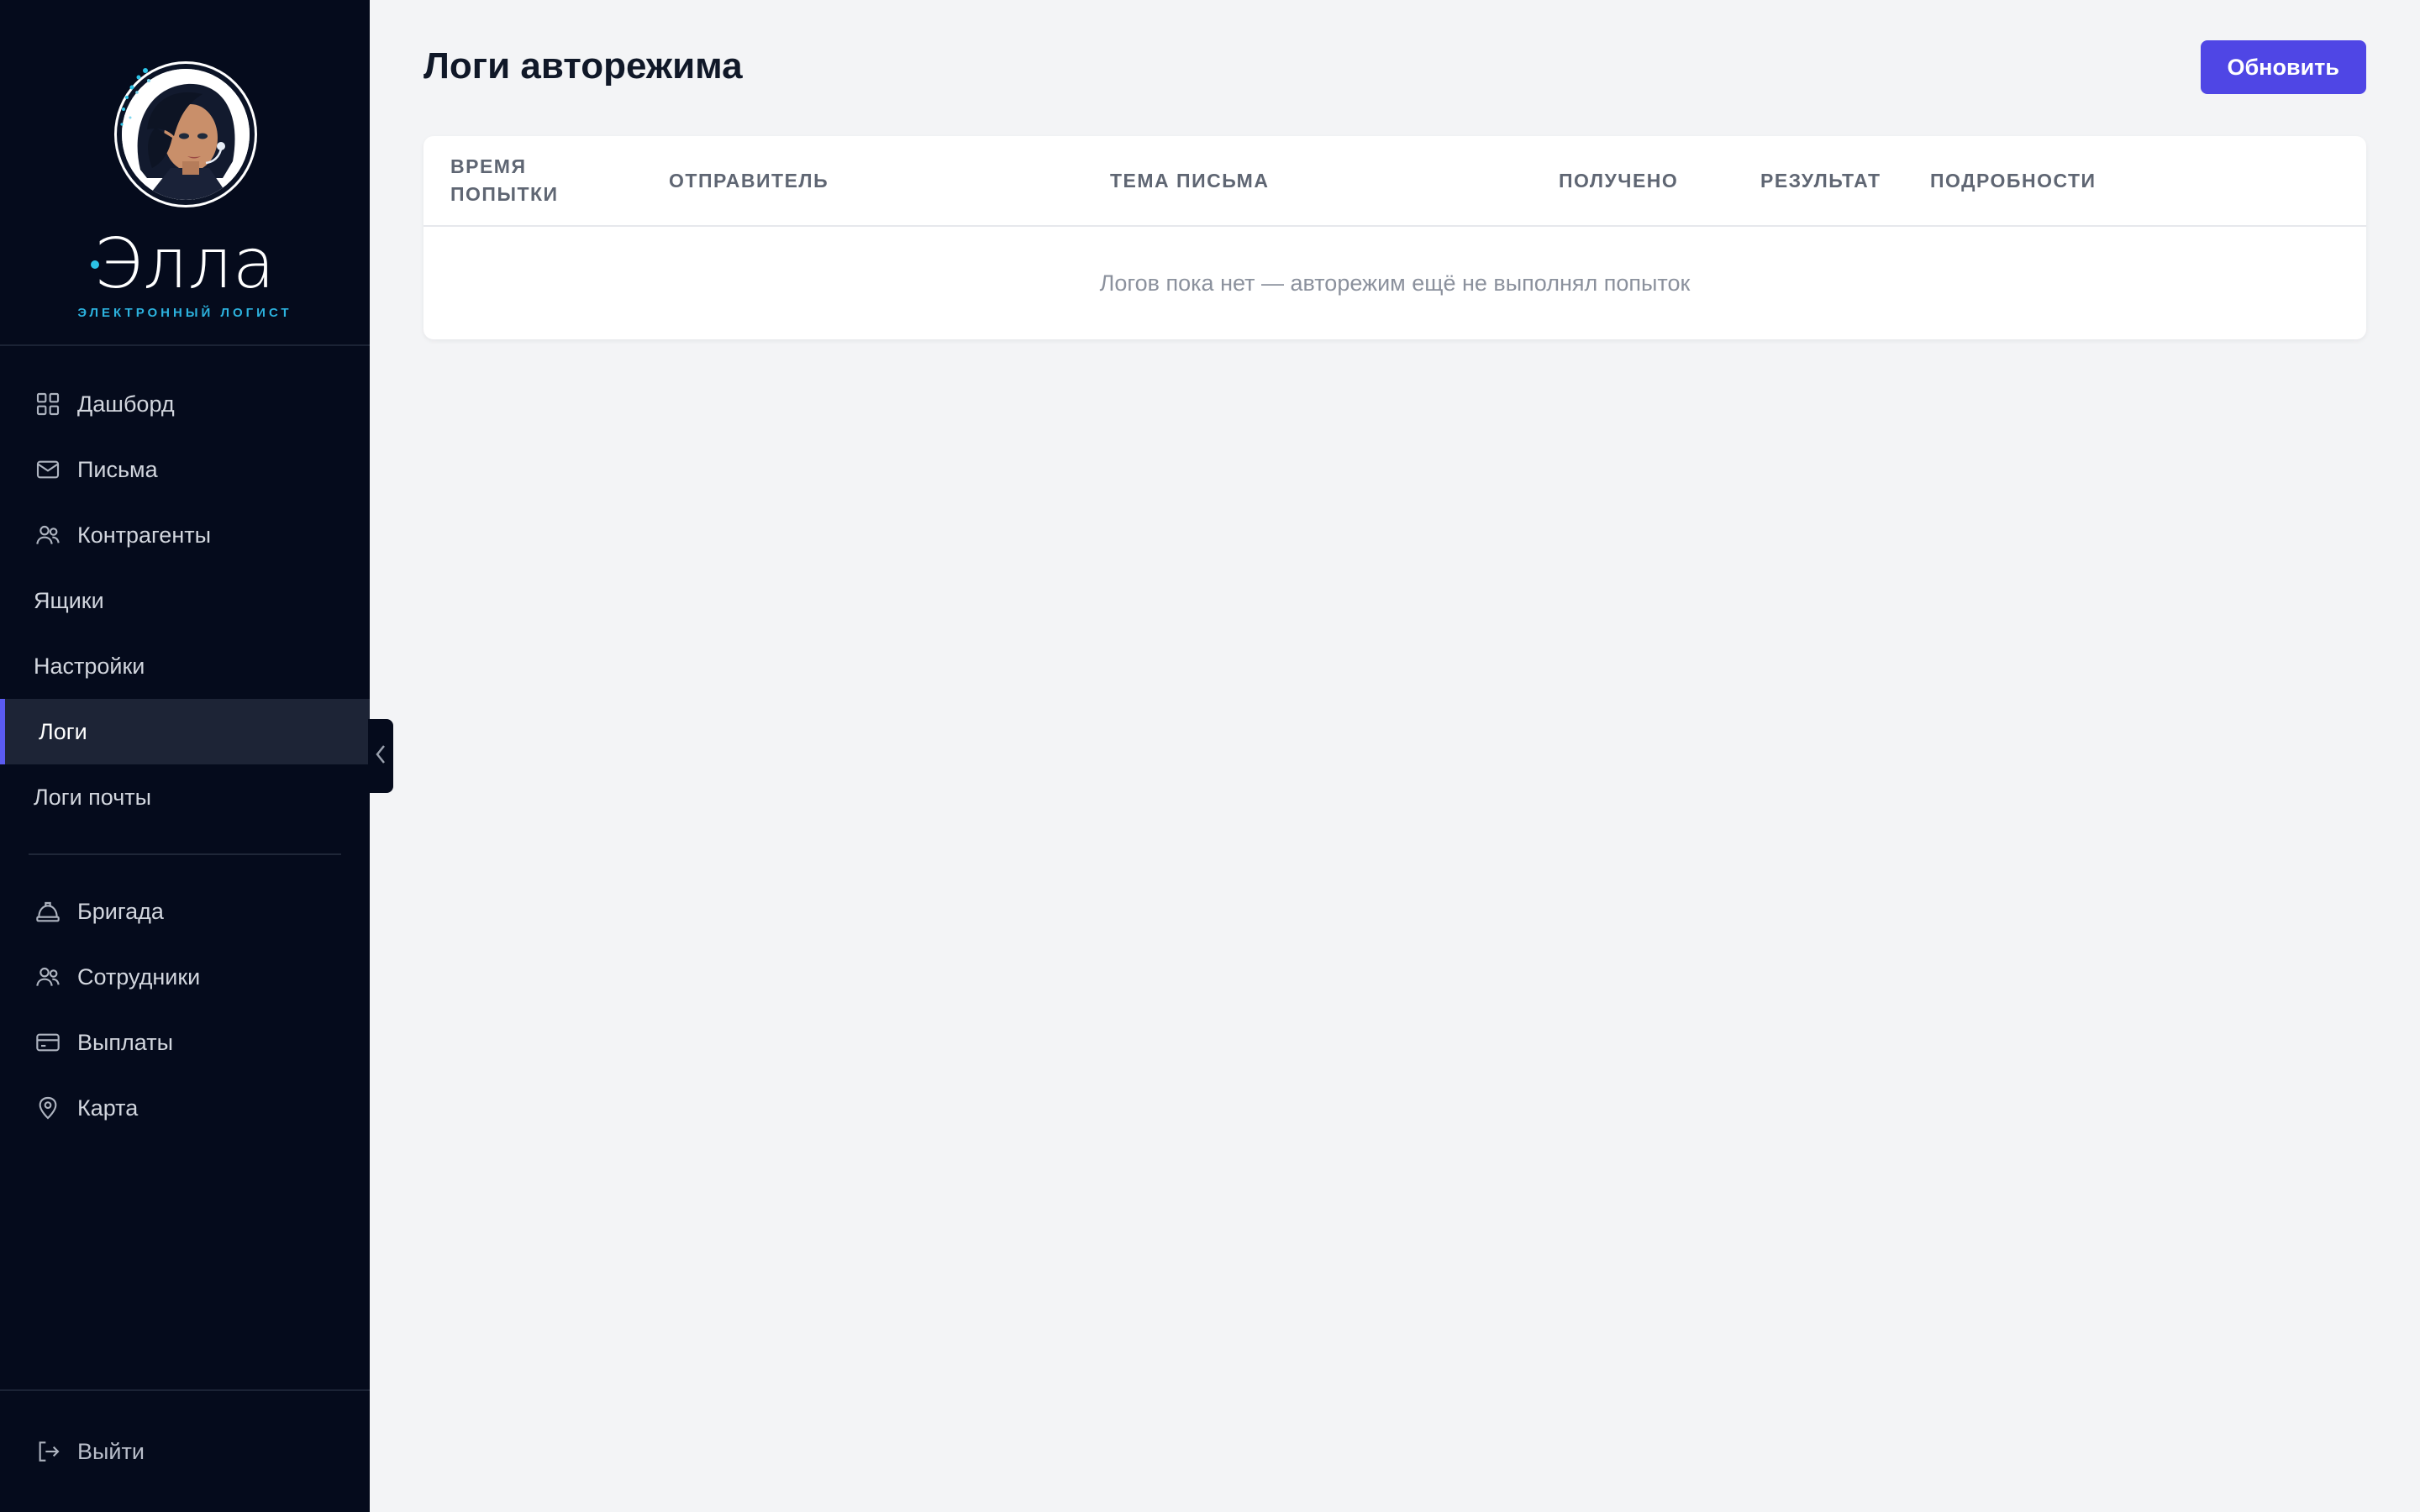  I want to click on brand-subtitle: ЭЛЕКТРОННЫЙ ЛОГИСТ, so click(184, 313).